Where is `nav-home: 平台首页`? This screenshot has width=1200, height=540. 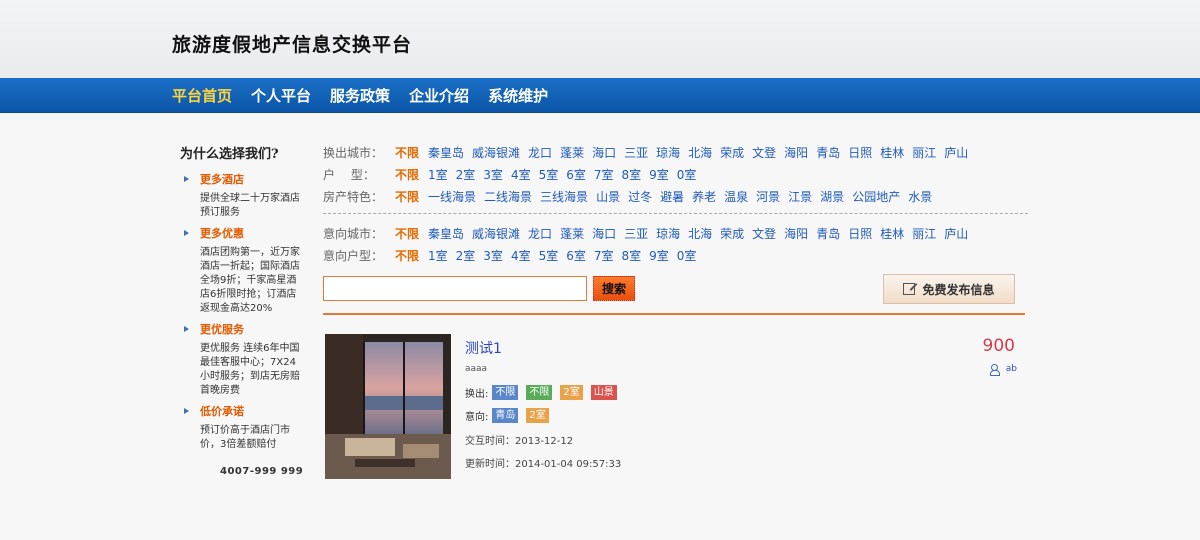
nav-home: 平台首页 is located at coordinates (202, 95).